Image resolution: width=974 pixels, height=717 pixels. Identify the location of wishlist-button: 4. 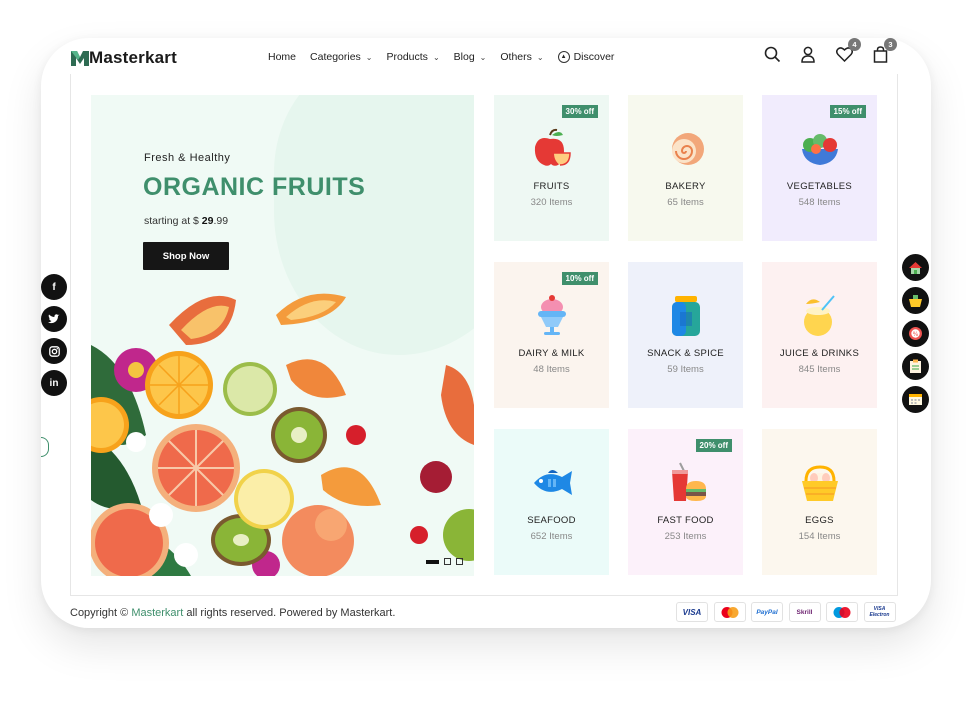
(847, 51).